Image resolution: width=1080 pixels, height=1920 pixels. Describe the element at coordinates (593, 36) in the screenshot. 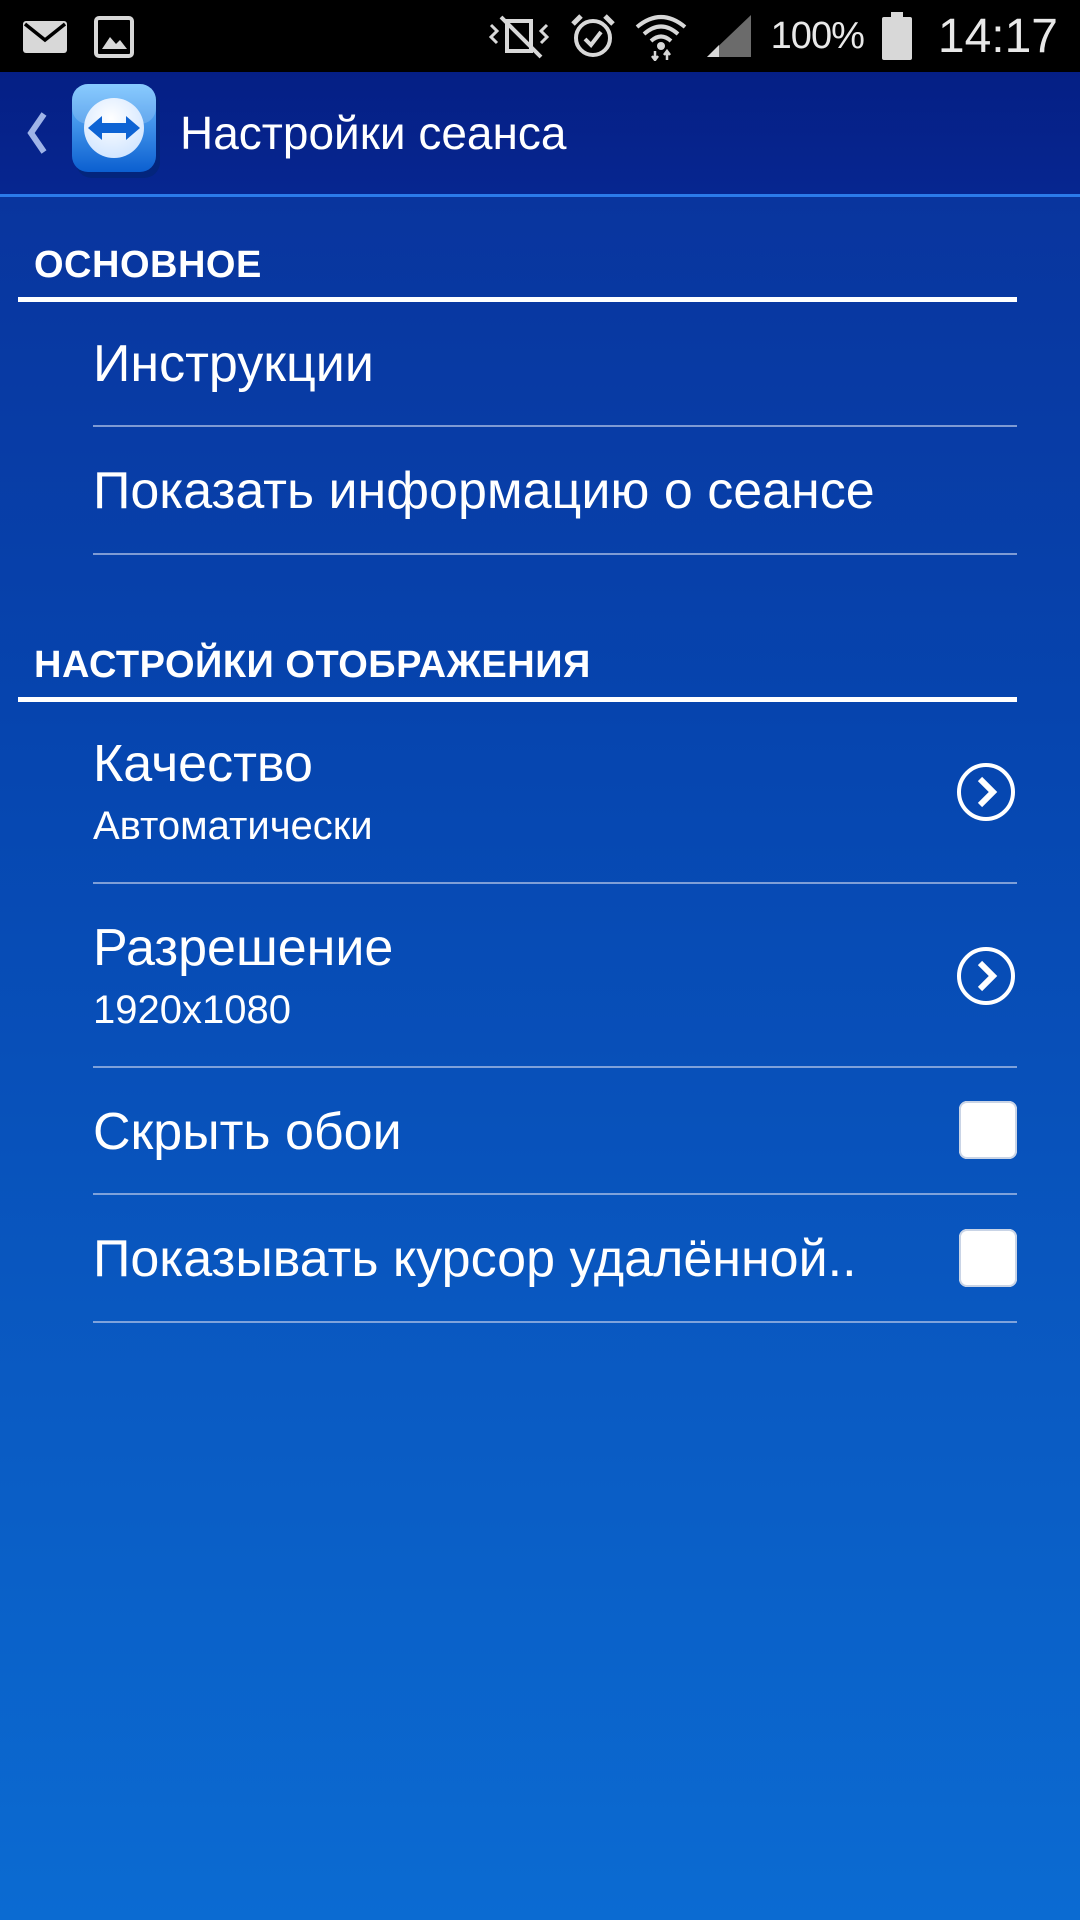

I see `alarm-icon` at that location.